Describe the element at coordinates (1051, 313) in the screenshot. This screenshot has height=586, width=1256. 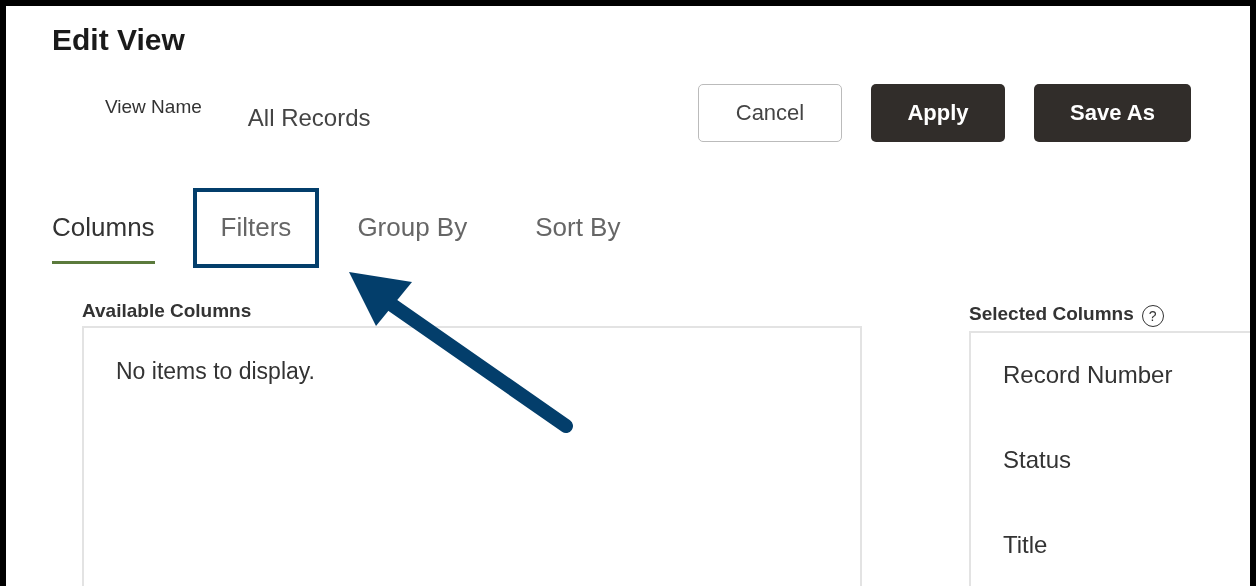
I see `selected-columns-label: Selected Columns` at that location.